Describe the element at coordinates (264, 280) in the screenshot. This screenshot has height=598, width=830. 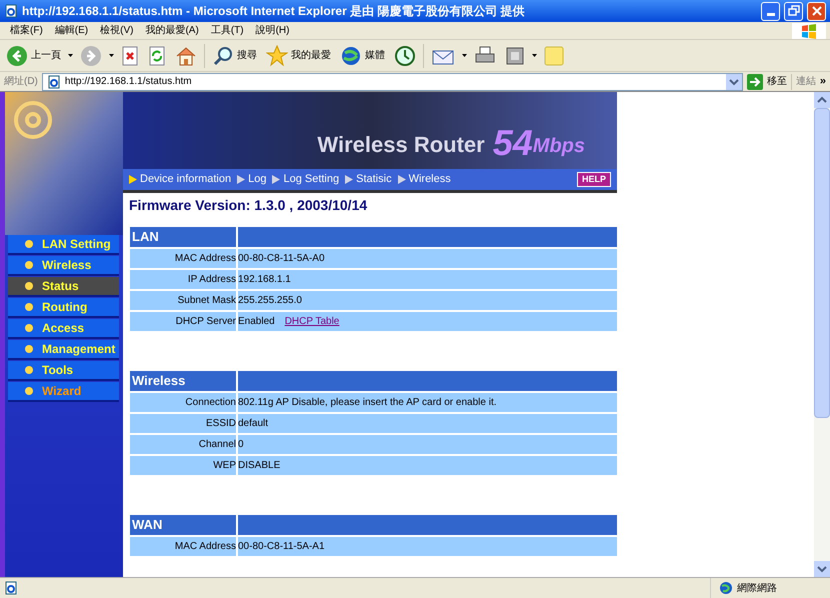
I see `table-cell-text: 192.168.1.1` at that location.